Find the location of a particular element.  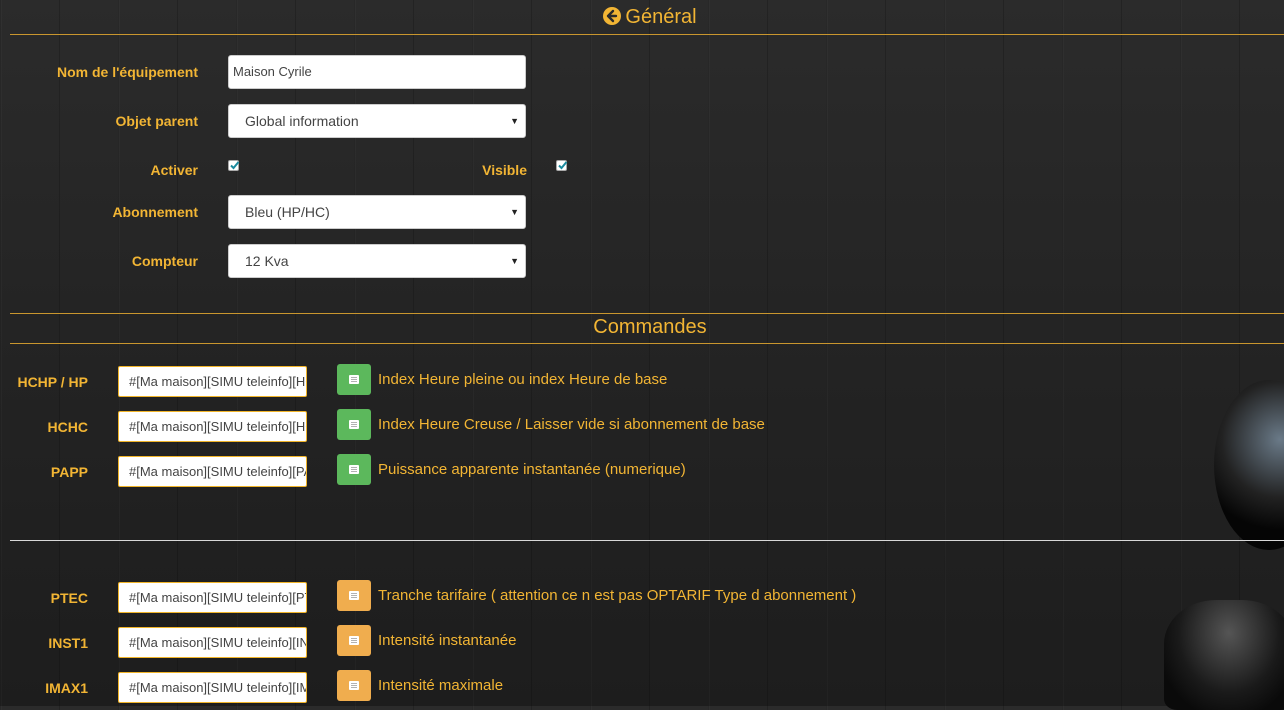

parent-object-select: Global information ▼ is located at coordinates (377, 121).